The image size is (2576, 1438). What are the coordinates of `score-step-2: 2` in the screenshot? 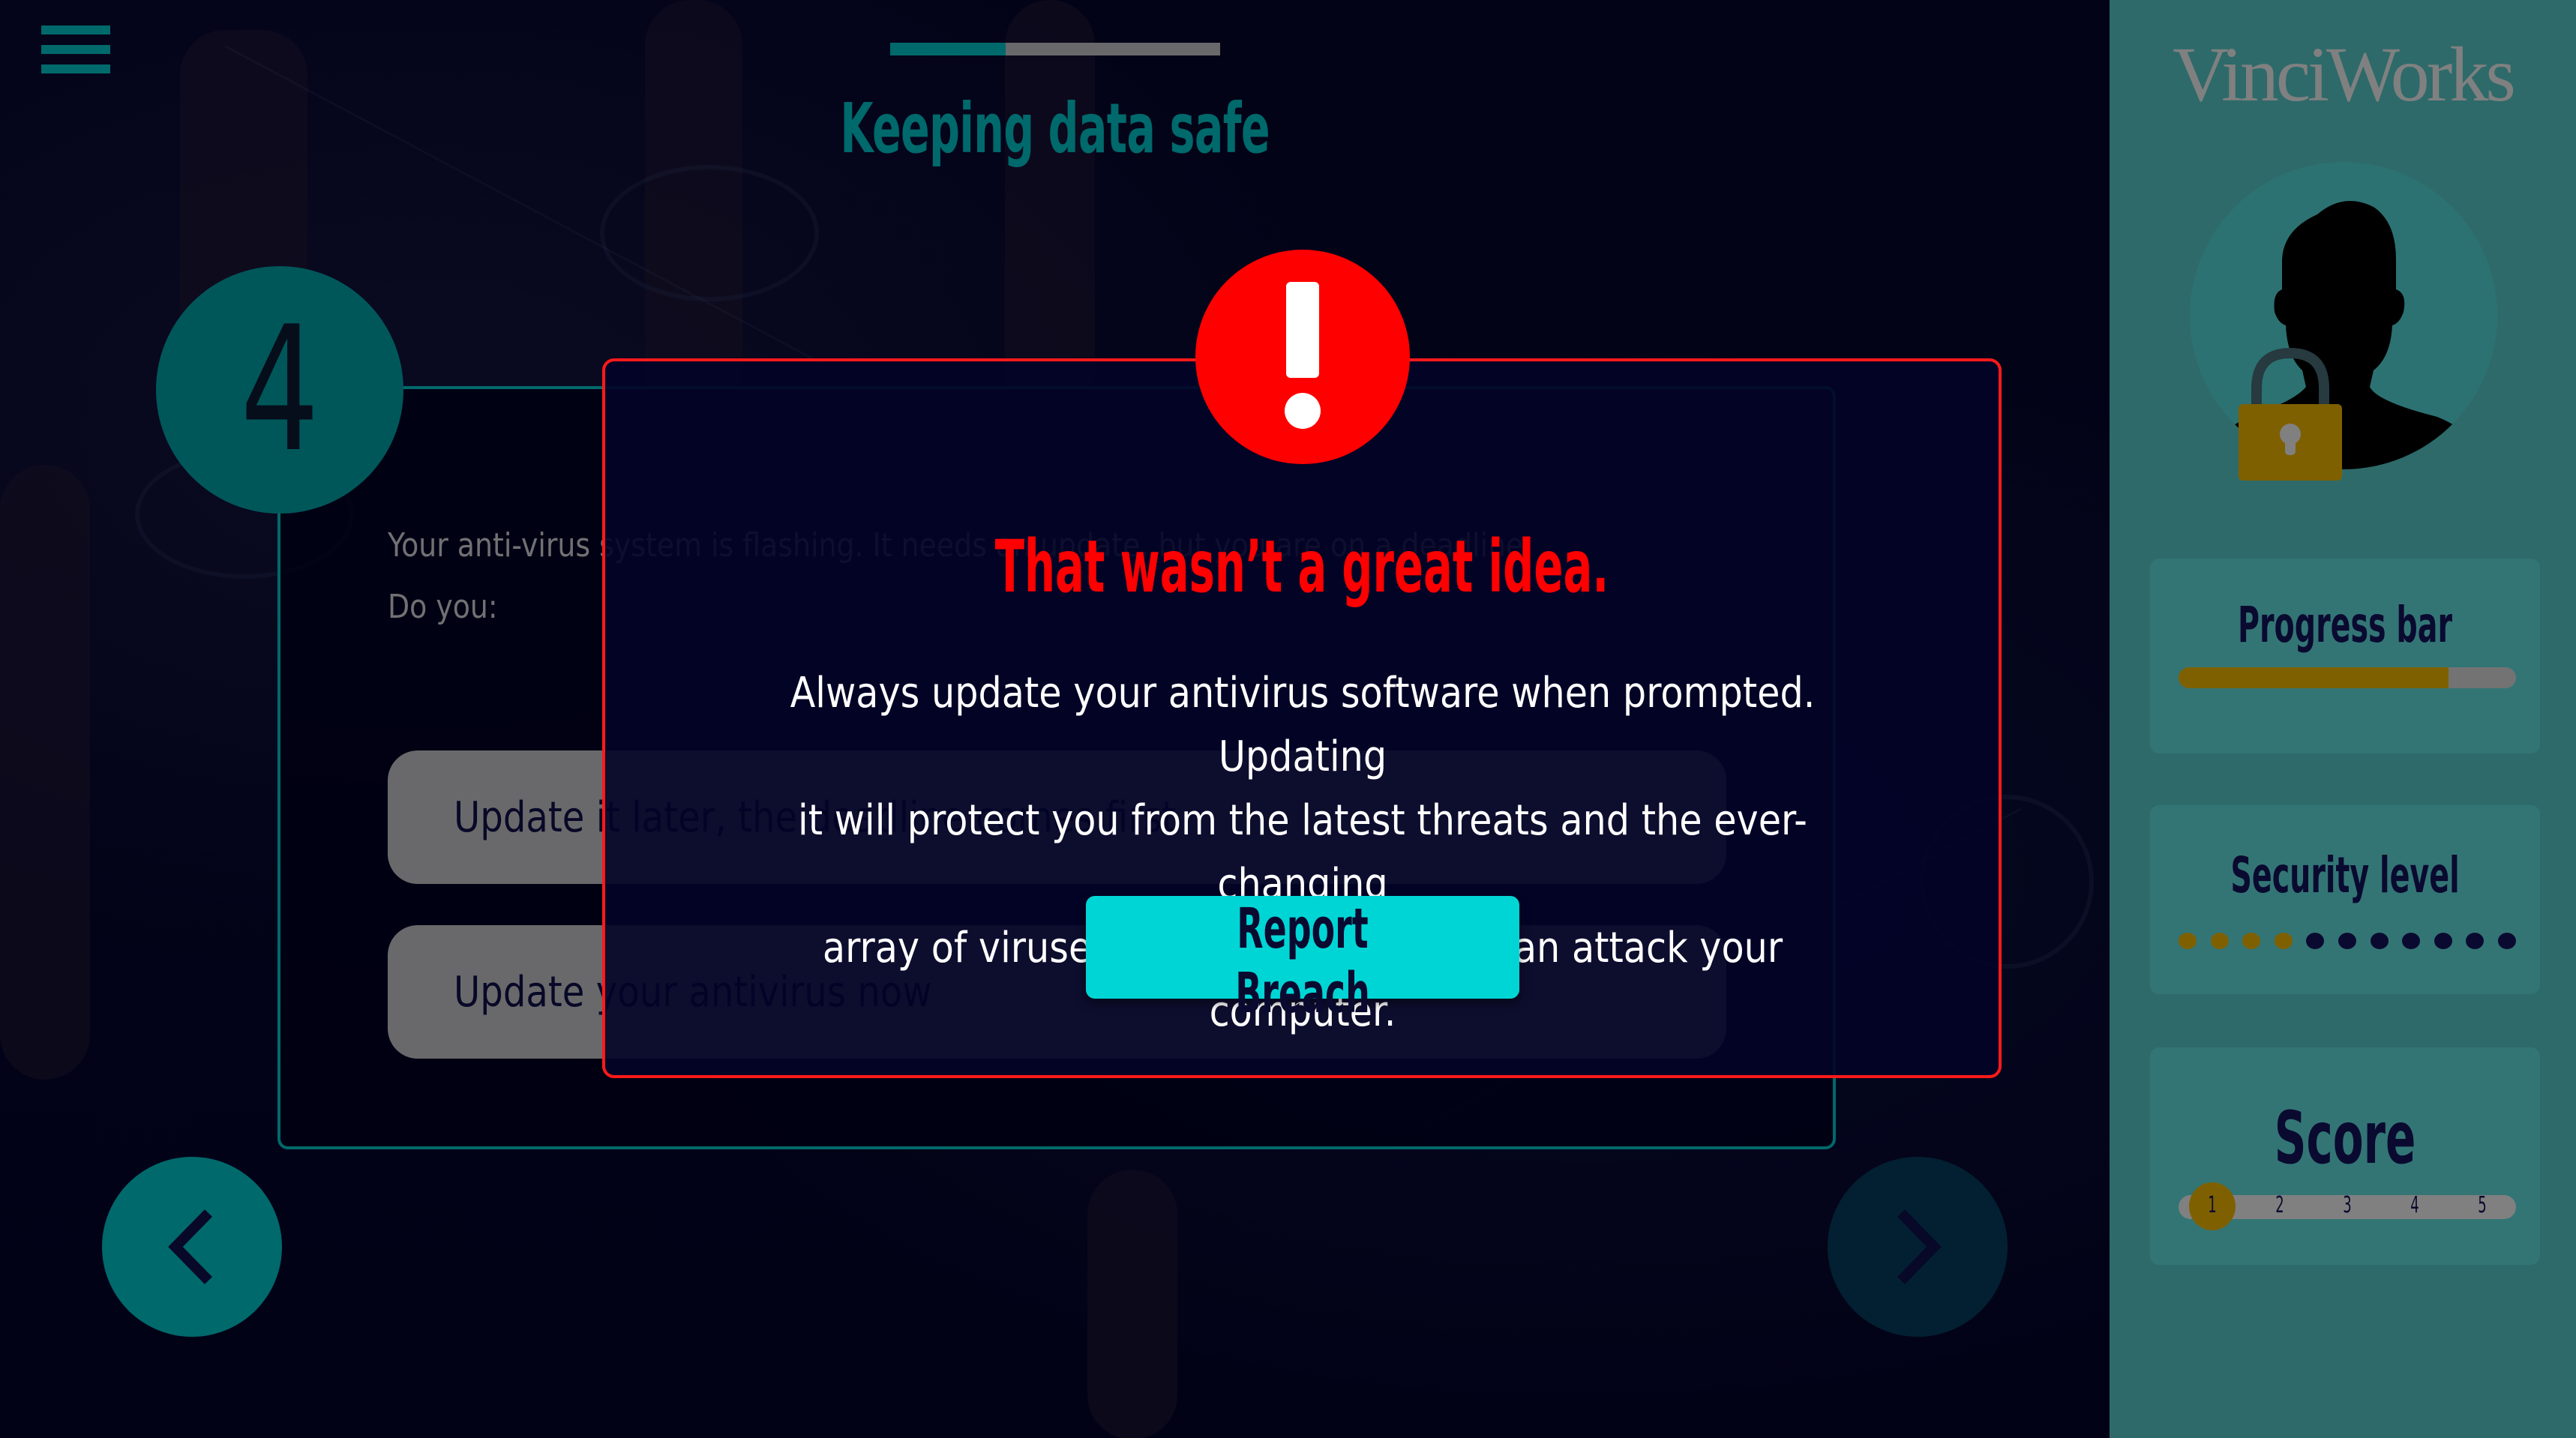 It's located at (2279, 1205).